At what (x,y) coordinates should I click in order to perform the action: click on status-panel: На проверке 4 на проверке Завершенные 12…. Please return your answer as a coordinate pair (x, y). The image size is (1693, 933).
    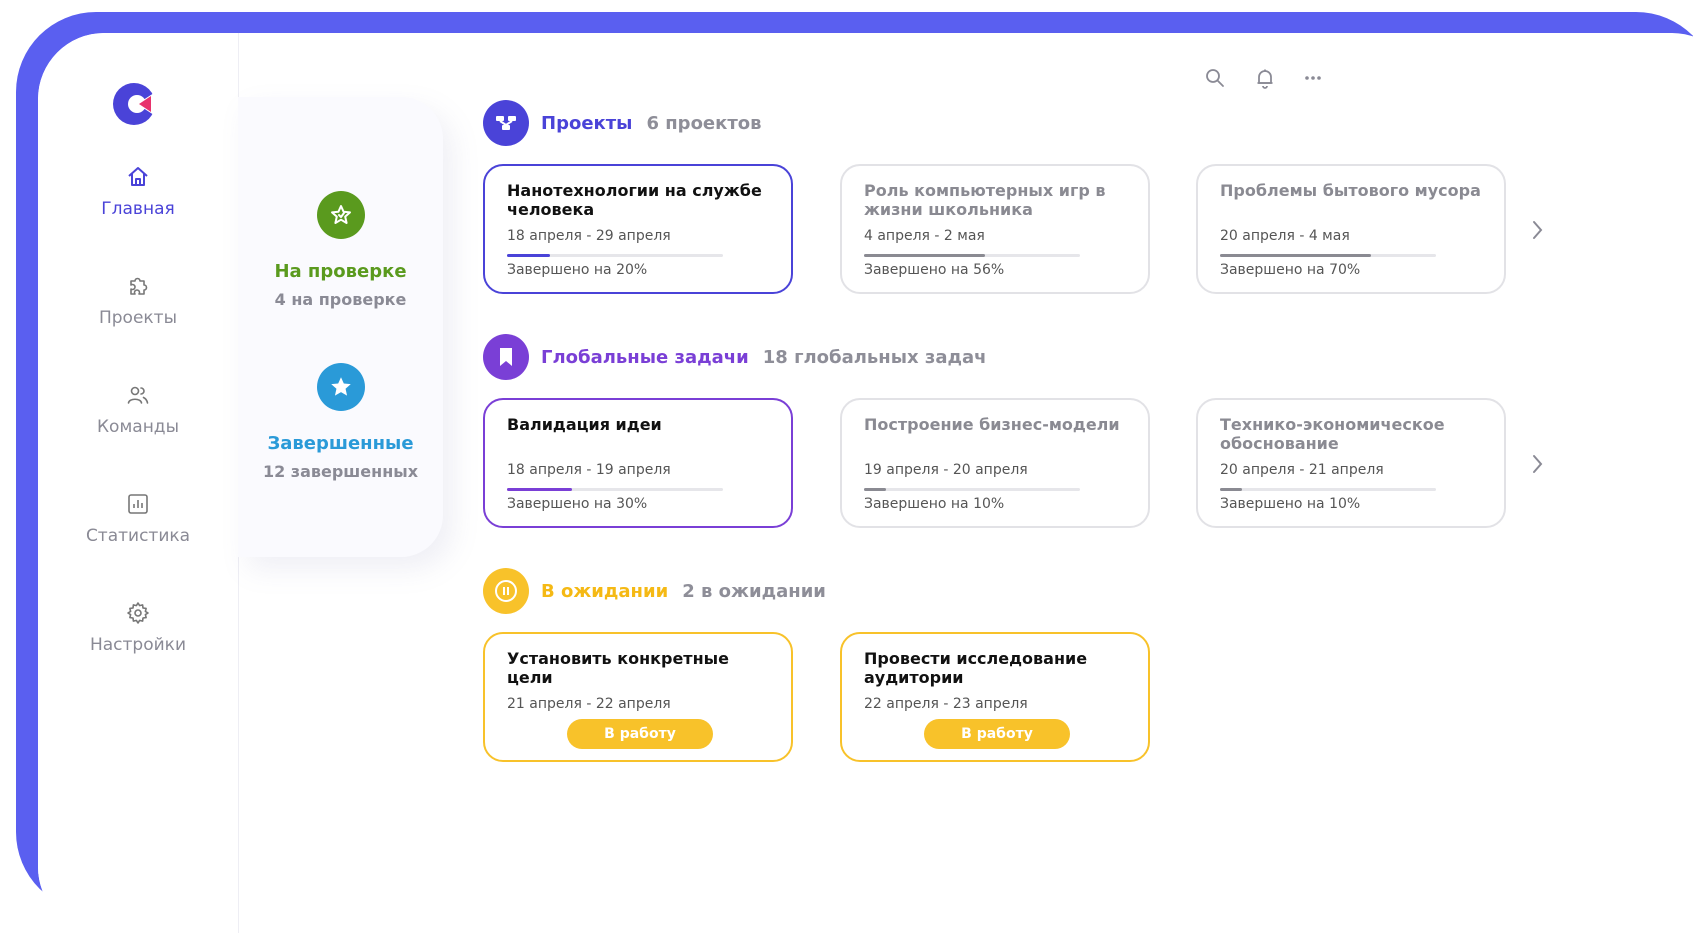
    Looking at the image, I should click on (340, 327).